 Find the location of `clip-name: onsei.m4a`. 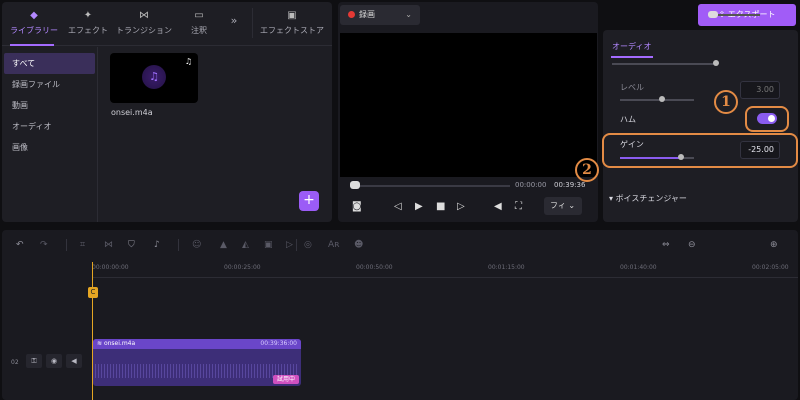

clip-name: onsei.m4a is located at coordinates (119, 343).